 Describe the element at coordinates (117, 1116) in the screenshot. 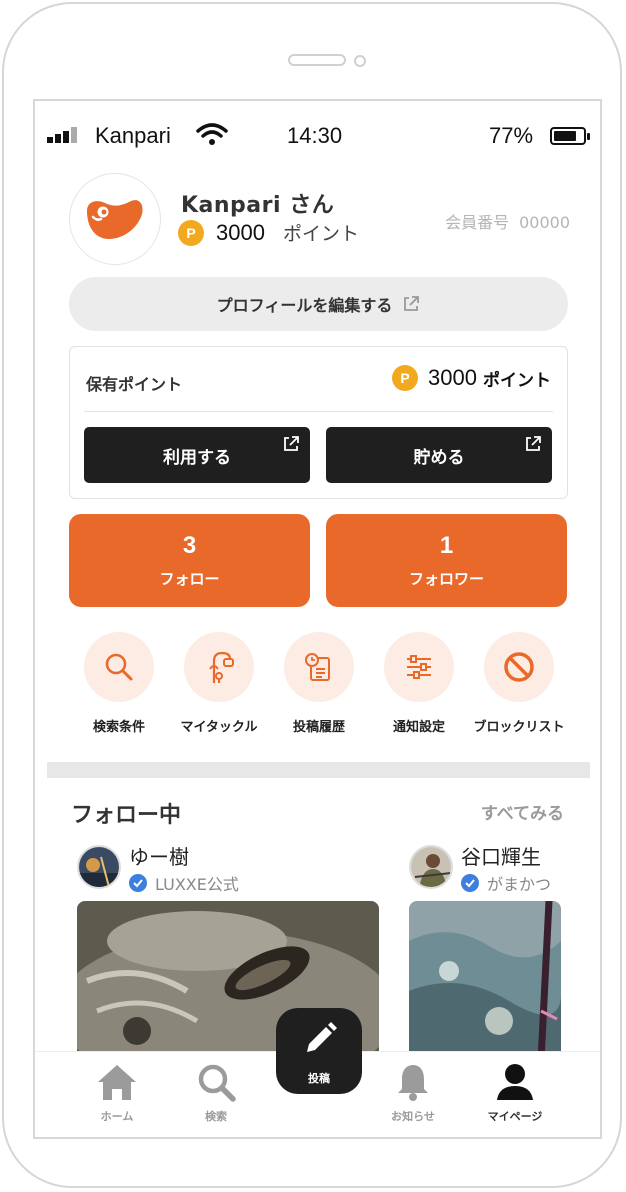

I see `tab-home-label: ホーム` at that location.